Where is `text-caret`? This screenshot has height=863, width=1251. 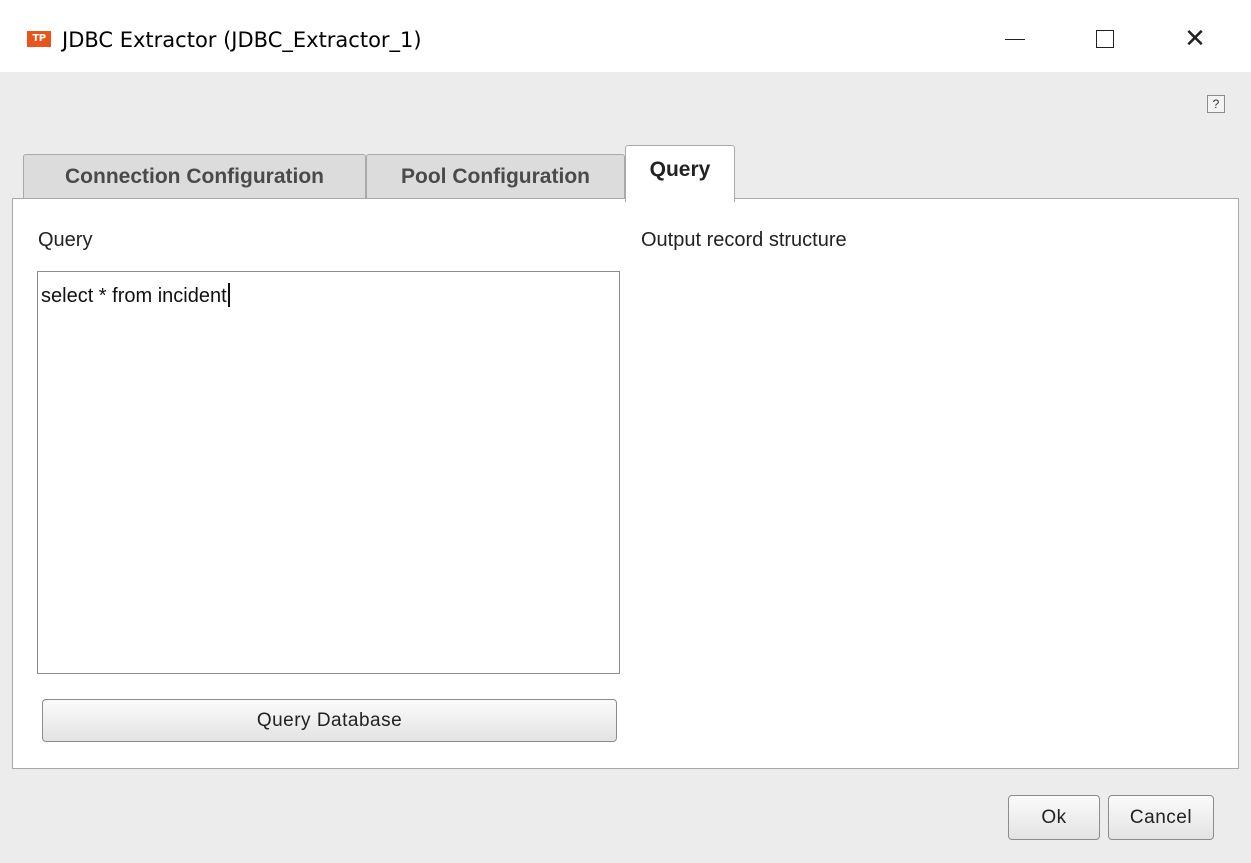
text-caret is located at coordinates (228, 295).